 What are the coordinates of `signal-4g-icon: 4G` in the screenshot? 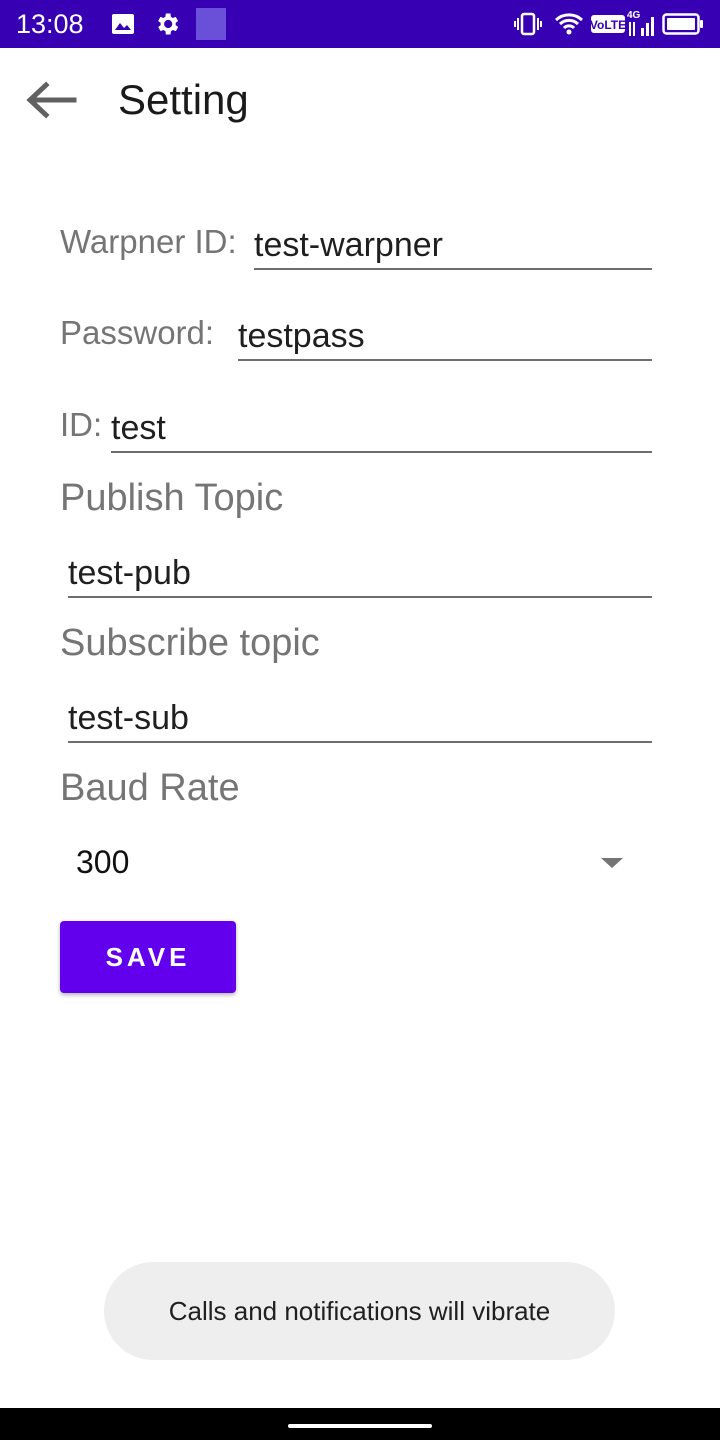 It's located at (643, 25).